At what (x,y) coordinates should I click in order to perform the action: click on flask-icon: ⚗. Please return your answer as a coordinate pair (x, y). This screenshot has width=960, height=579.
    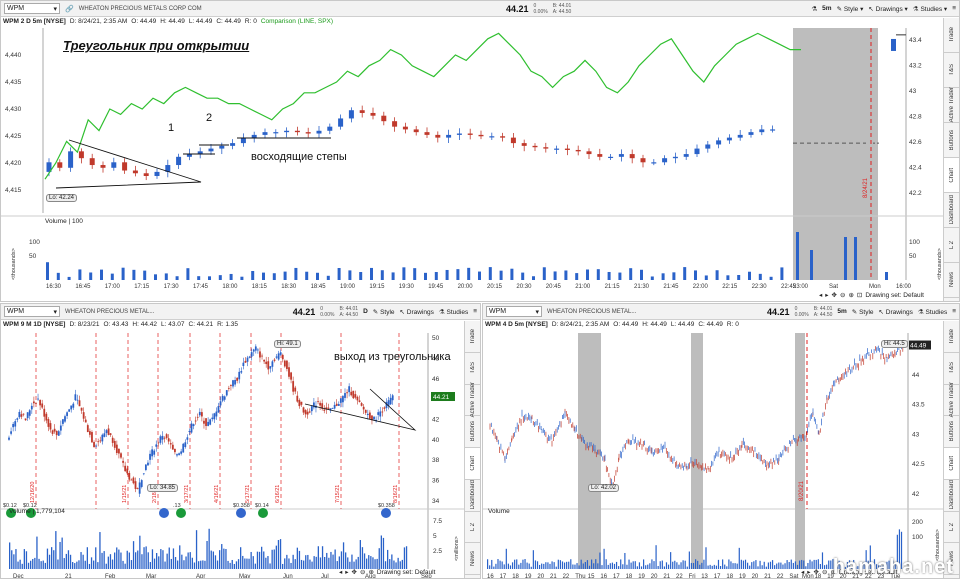
    Looking at the image, I should click on (814, 9).